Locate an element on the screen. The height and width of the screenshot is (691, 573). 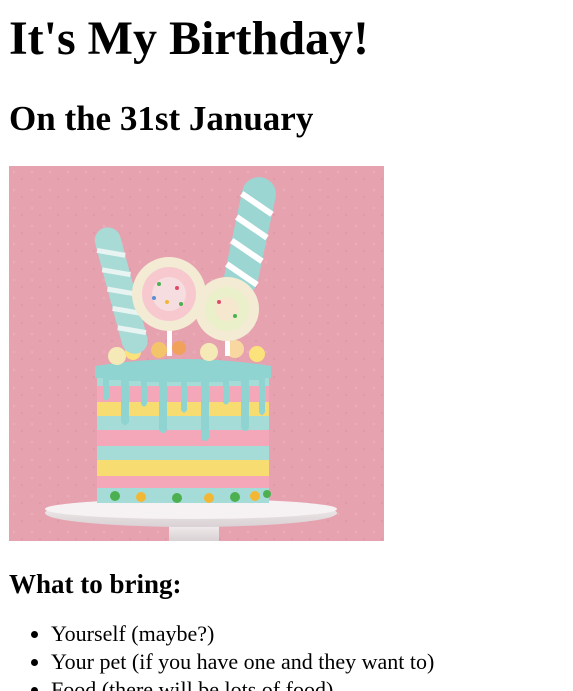
bring-heading: What to bring: is located at coordinates (95, 584).